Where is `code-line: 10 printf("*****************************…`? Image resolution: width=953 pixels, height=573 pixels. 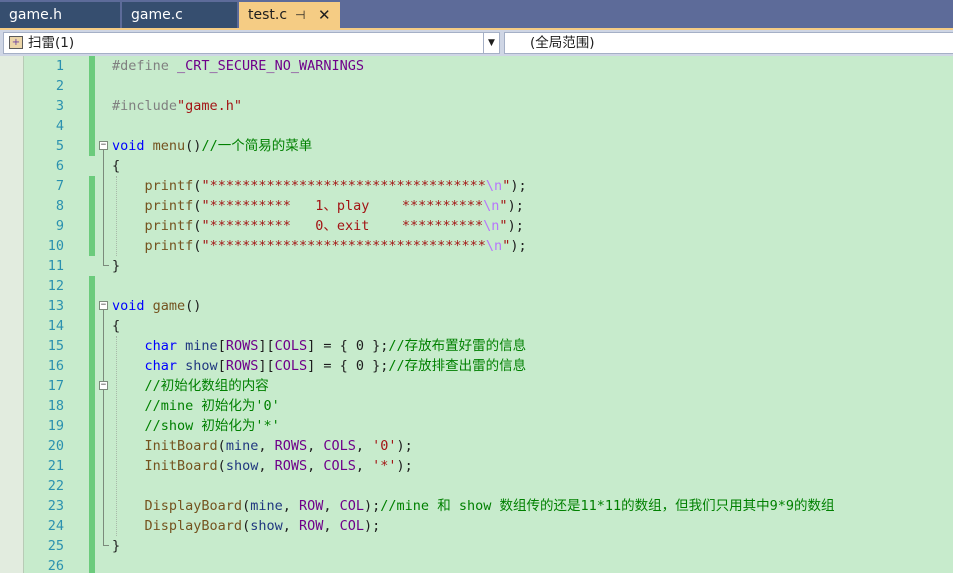
code-line: 10 printf("*****************************… is located at coordinates (476, 246).